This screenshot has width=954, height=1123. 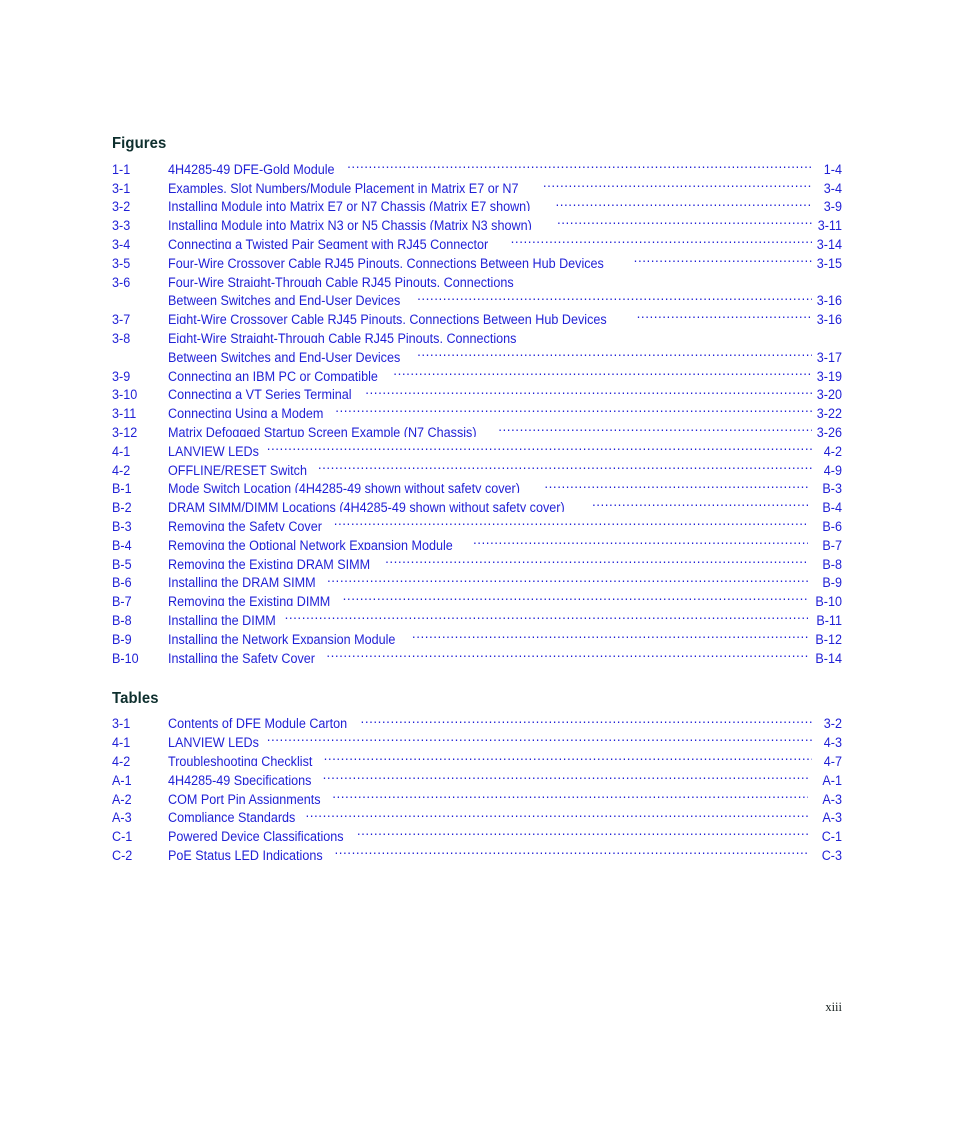 What do you see at coordinates (121, 261) in the screenshot?
I see `toc-entry-number: 3-5` at bounding box center [121, 261].